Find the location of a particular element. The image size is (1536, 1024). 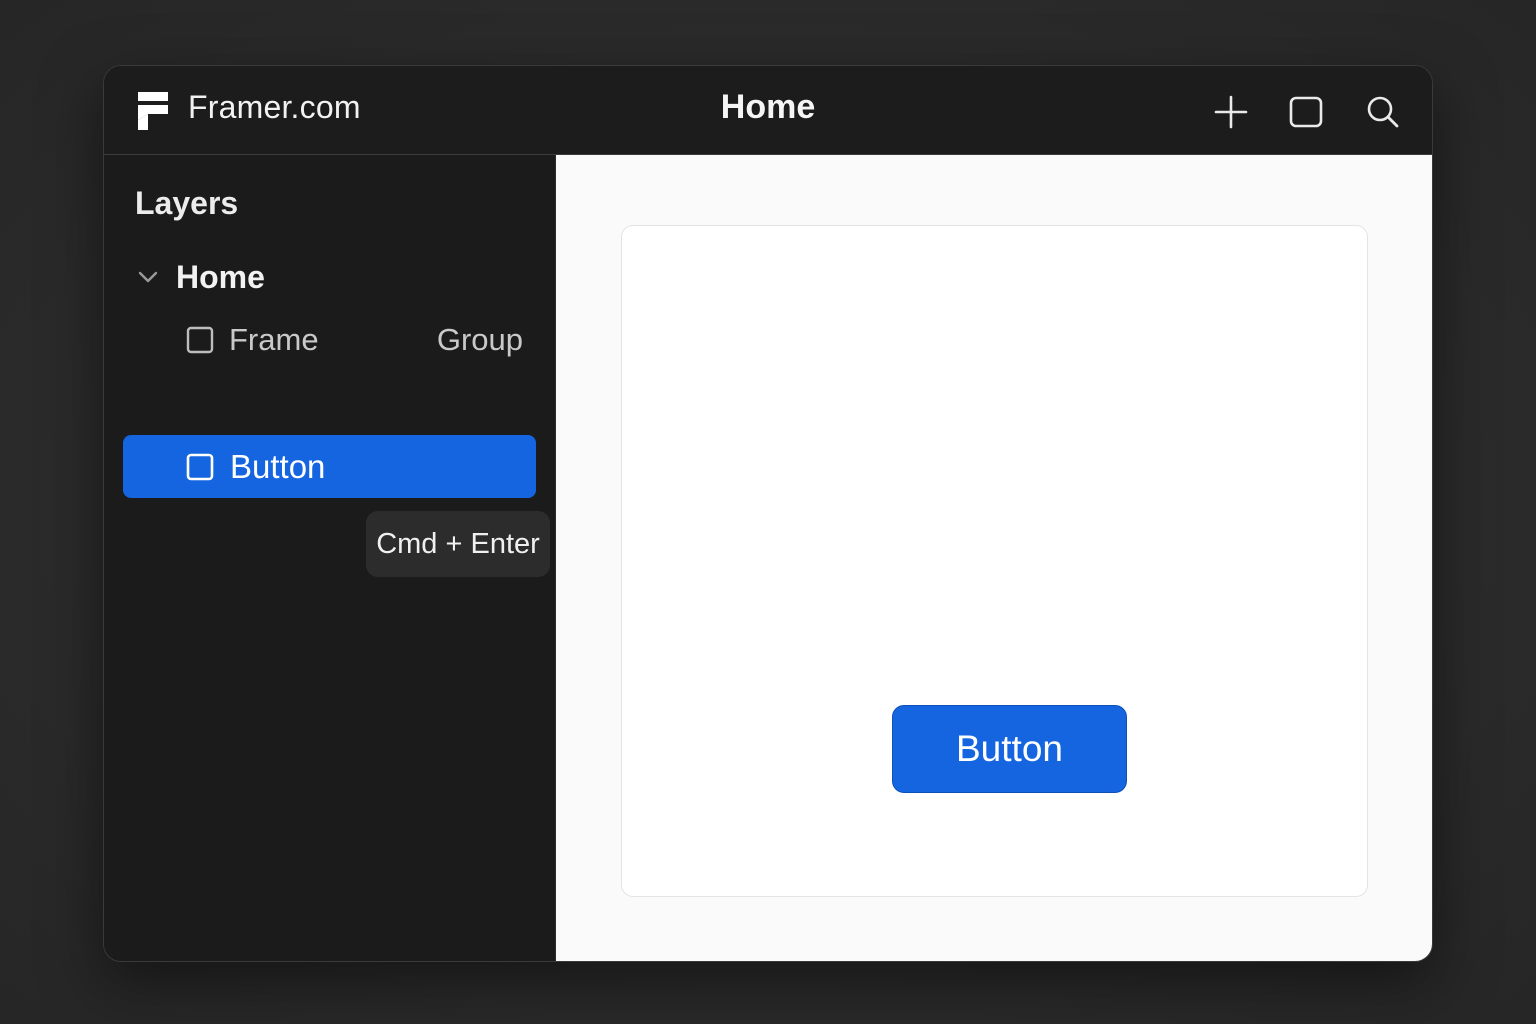

brand-name: Framer.com is located at coordinates (274, 107).